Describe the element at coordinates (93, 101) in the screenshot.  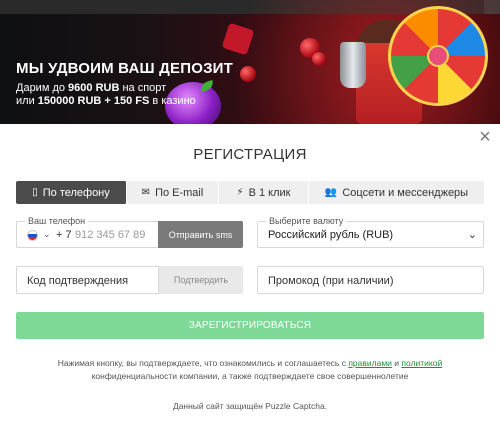
I see `banner-amount: 150000 RUB + 150 FS` at that location.